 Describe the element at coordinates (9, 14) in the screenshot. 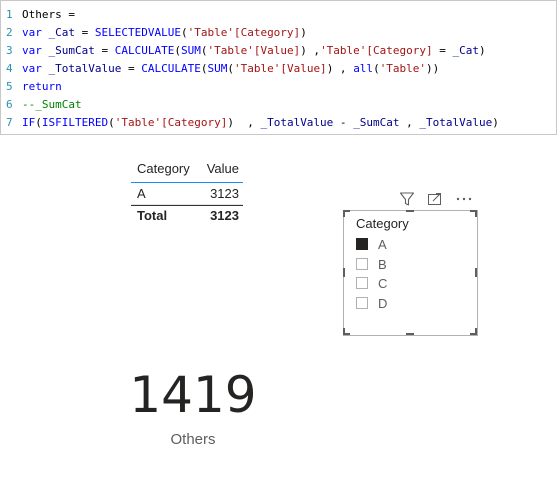

I see `line-number: 1` at that location.